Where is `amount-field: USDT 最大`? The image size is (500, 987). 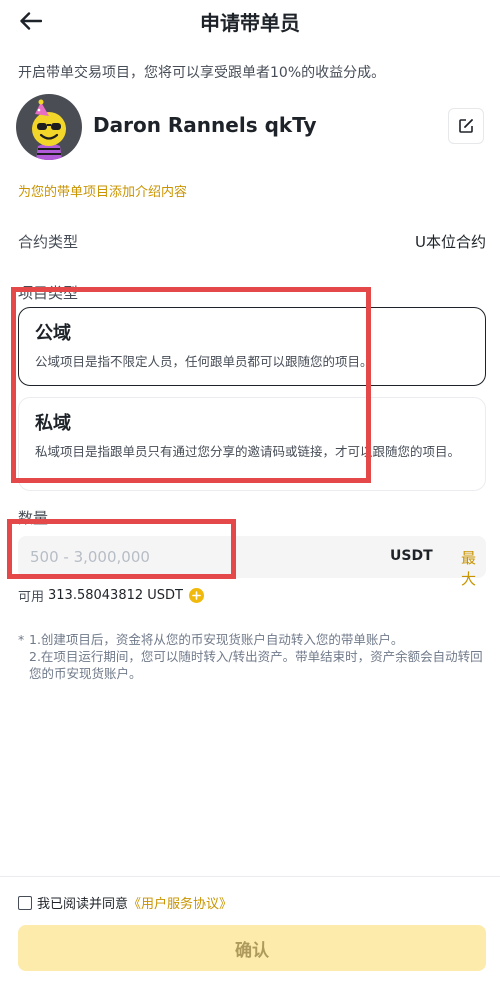 amount-field: USDT 最大 is located at coordinates (252, 562).